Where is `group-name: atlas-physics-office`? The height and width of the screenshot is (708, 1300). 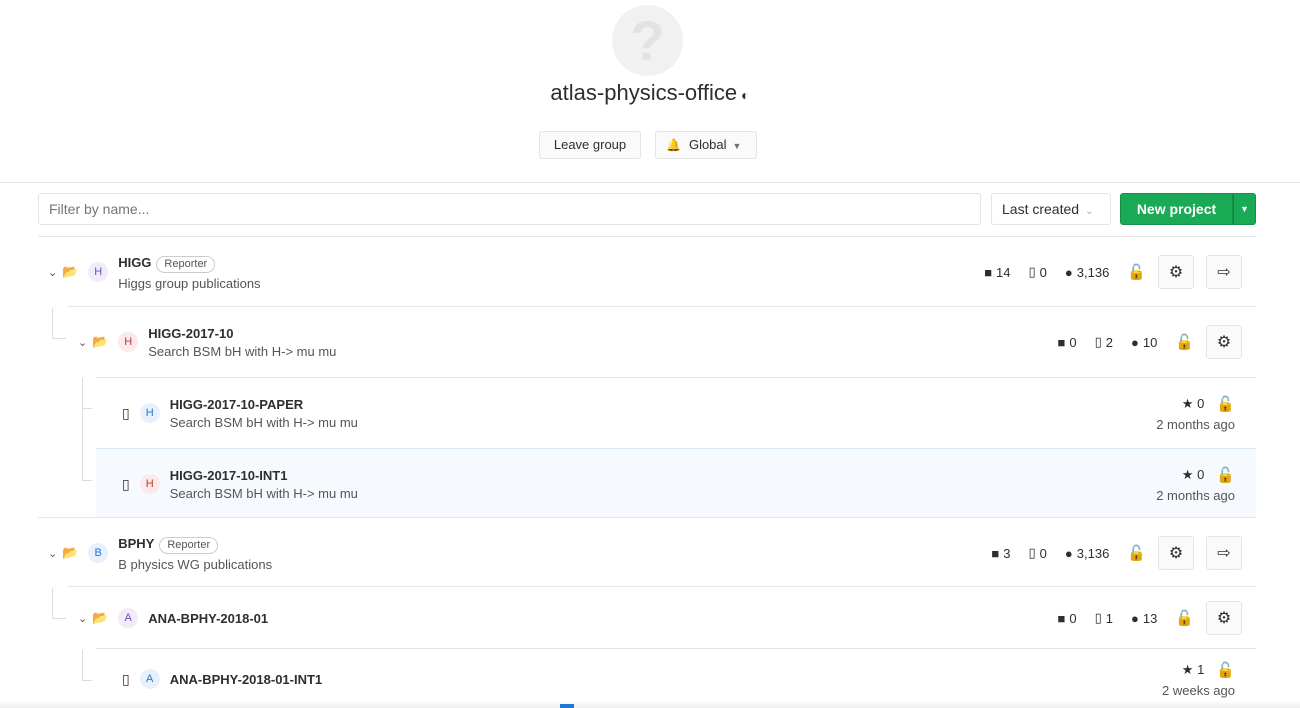
group-name: atlas-physics-office is located at coordinates (644, 92).